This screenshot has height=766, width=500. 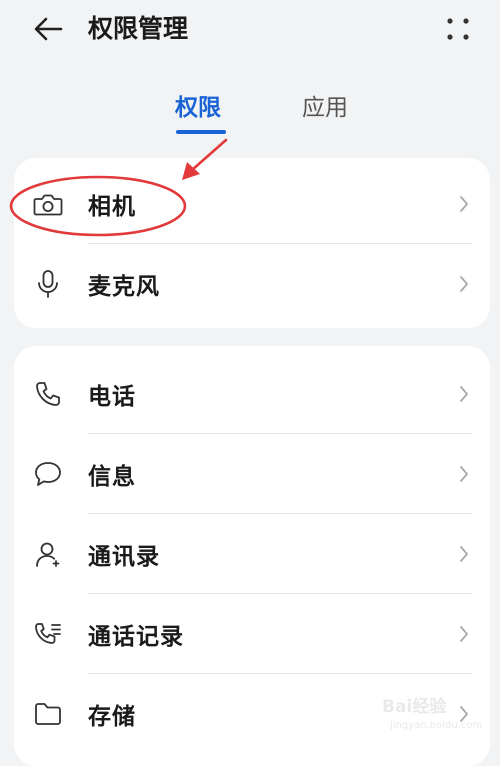 I want to click on list-item-label: 电话, so click(x=112, y=397).